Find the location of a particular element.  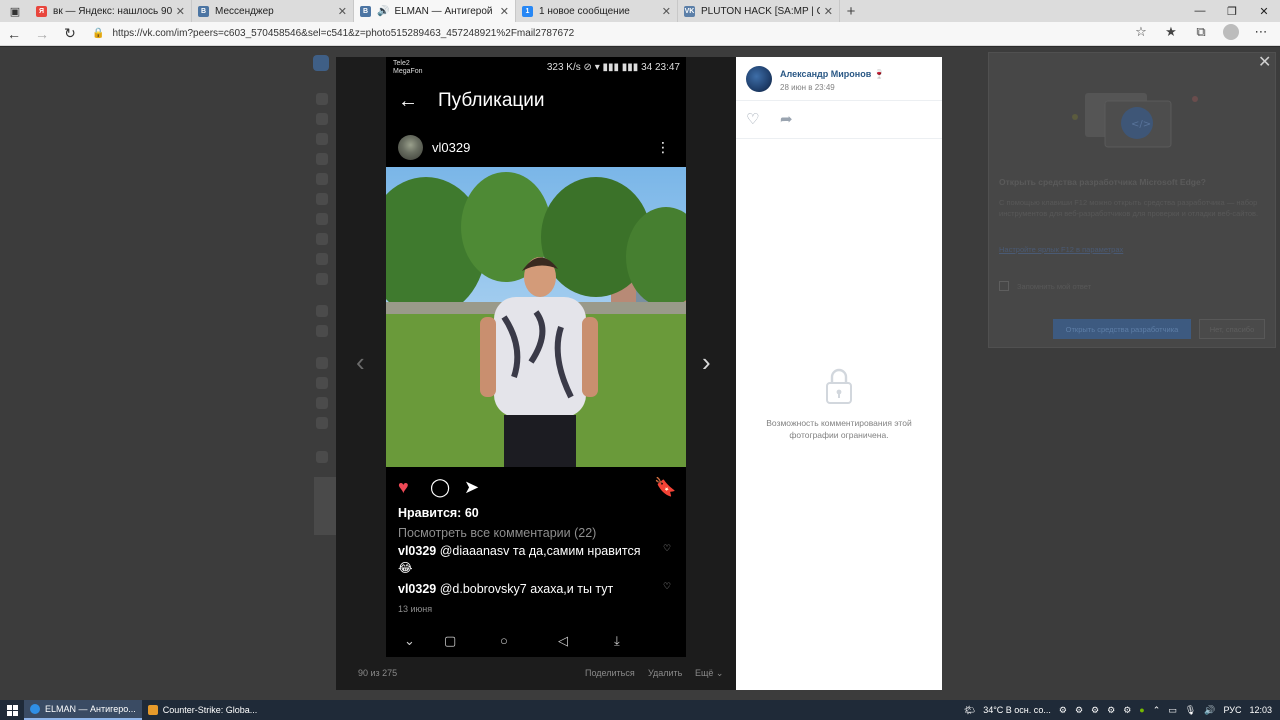

yandex-favicon-icon: Я is located at coordinates (41, 11).